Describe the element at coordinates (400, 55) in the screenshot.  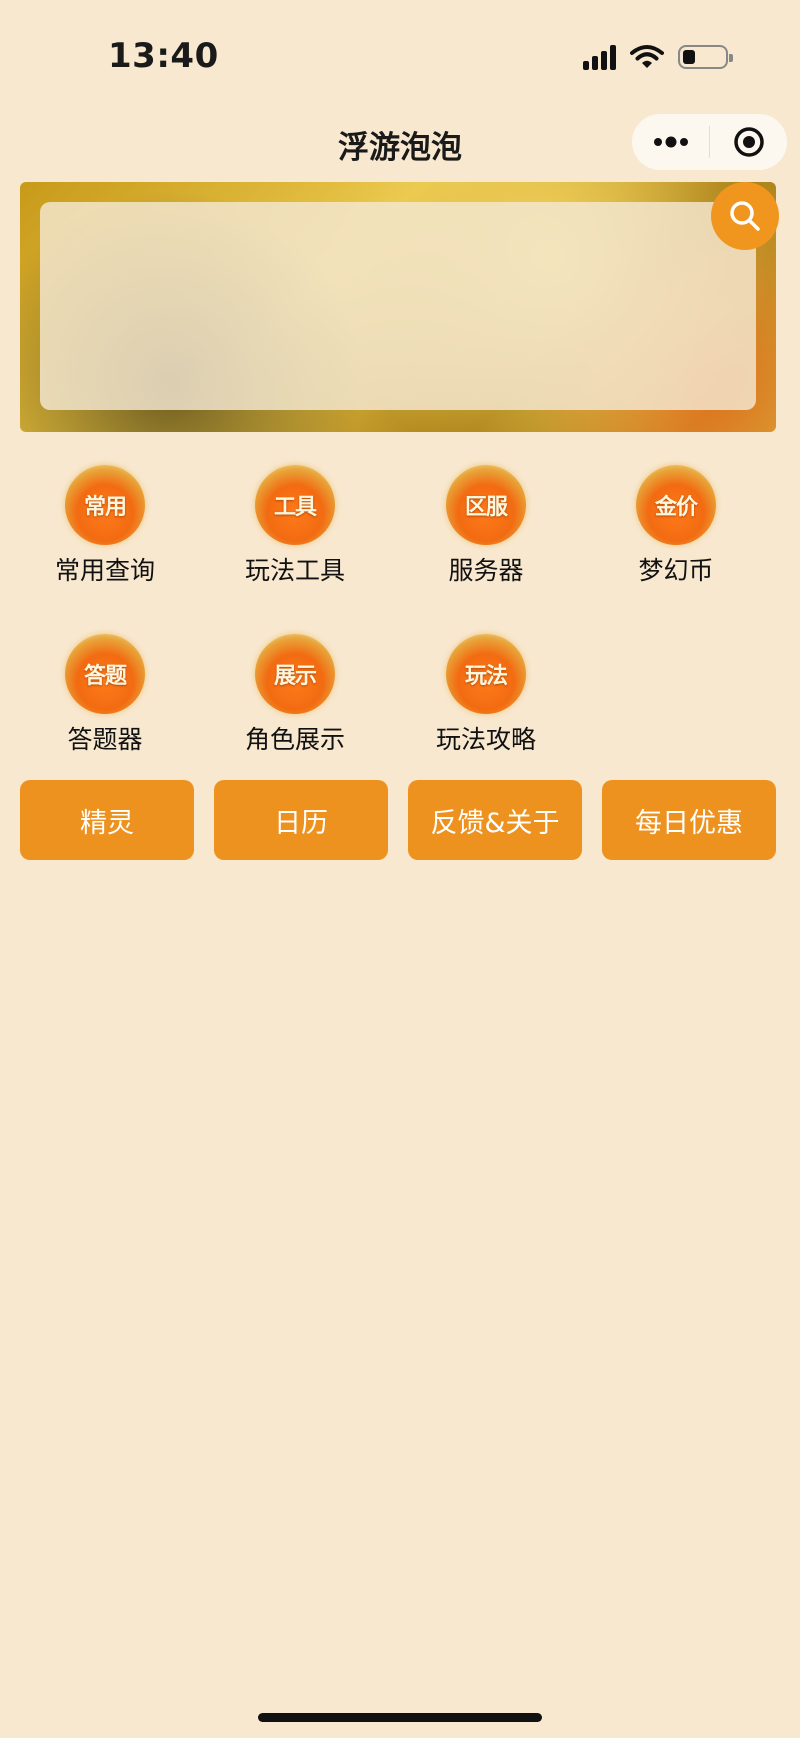
I see `status-bar: 13:40` at that location.